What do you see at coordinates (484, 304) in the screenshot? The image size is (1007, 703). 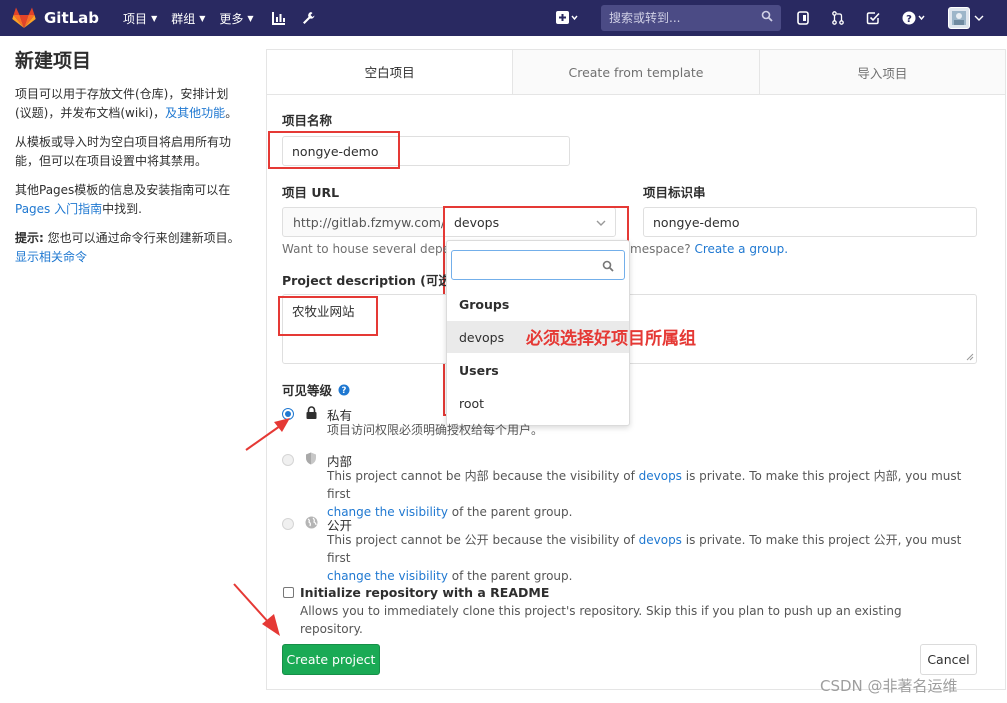 I see `dropdown-groups-header: Groups` at bounding box center [484, 304].